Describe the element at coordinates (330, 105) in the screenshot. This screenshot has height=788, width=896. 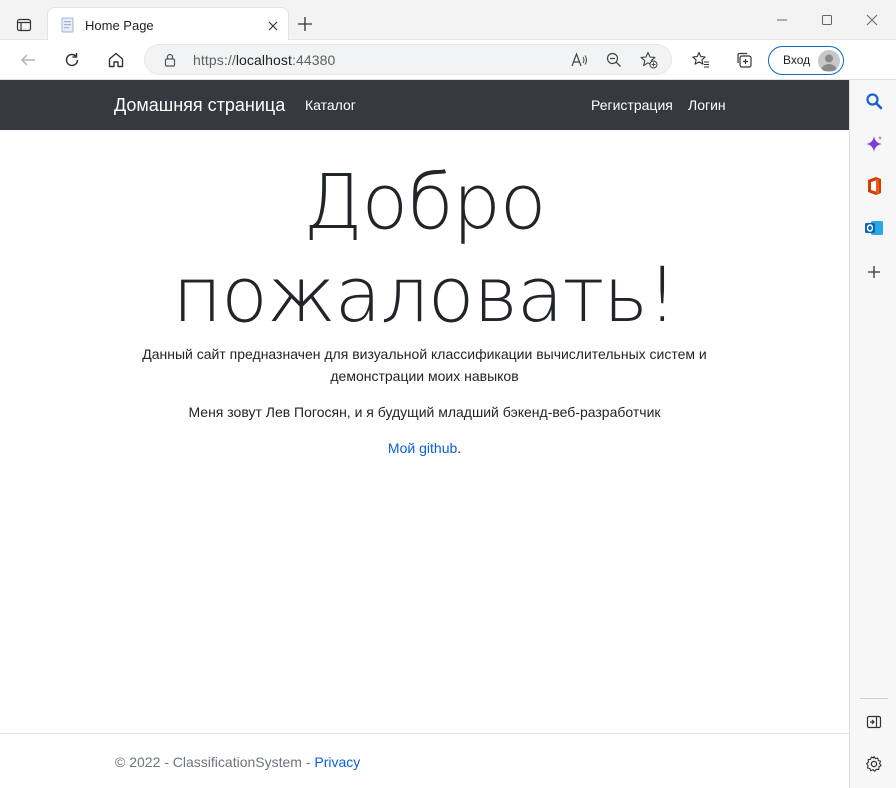
I see `nav-link-catalog: Каталог` at that location.